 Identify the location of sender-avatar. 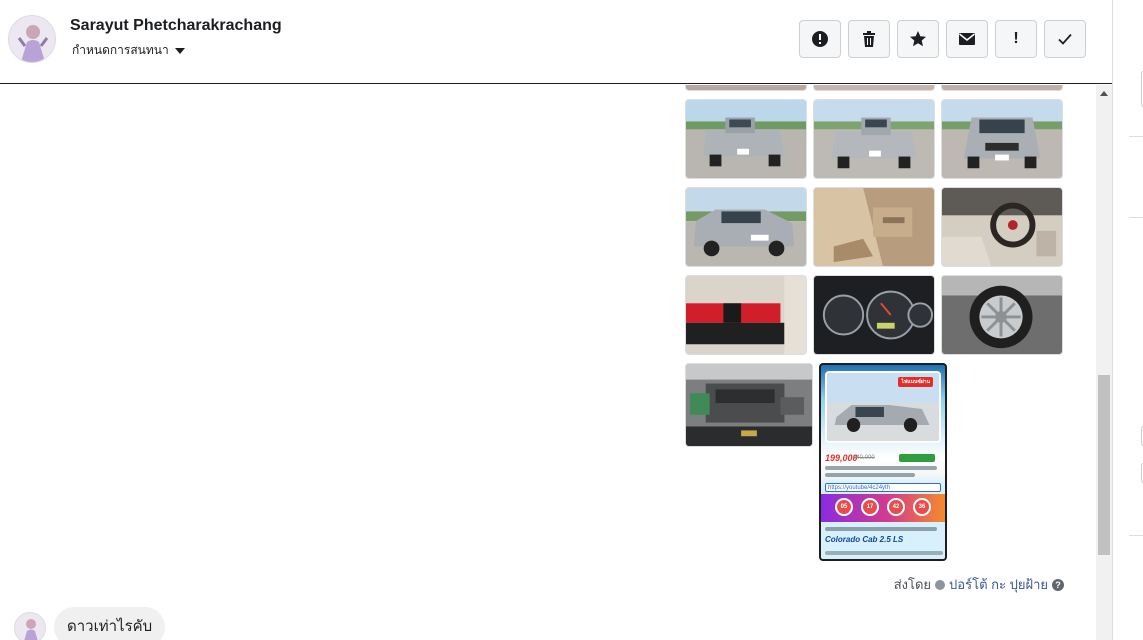
(30, 626).